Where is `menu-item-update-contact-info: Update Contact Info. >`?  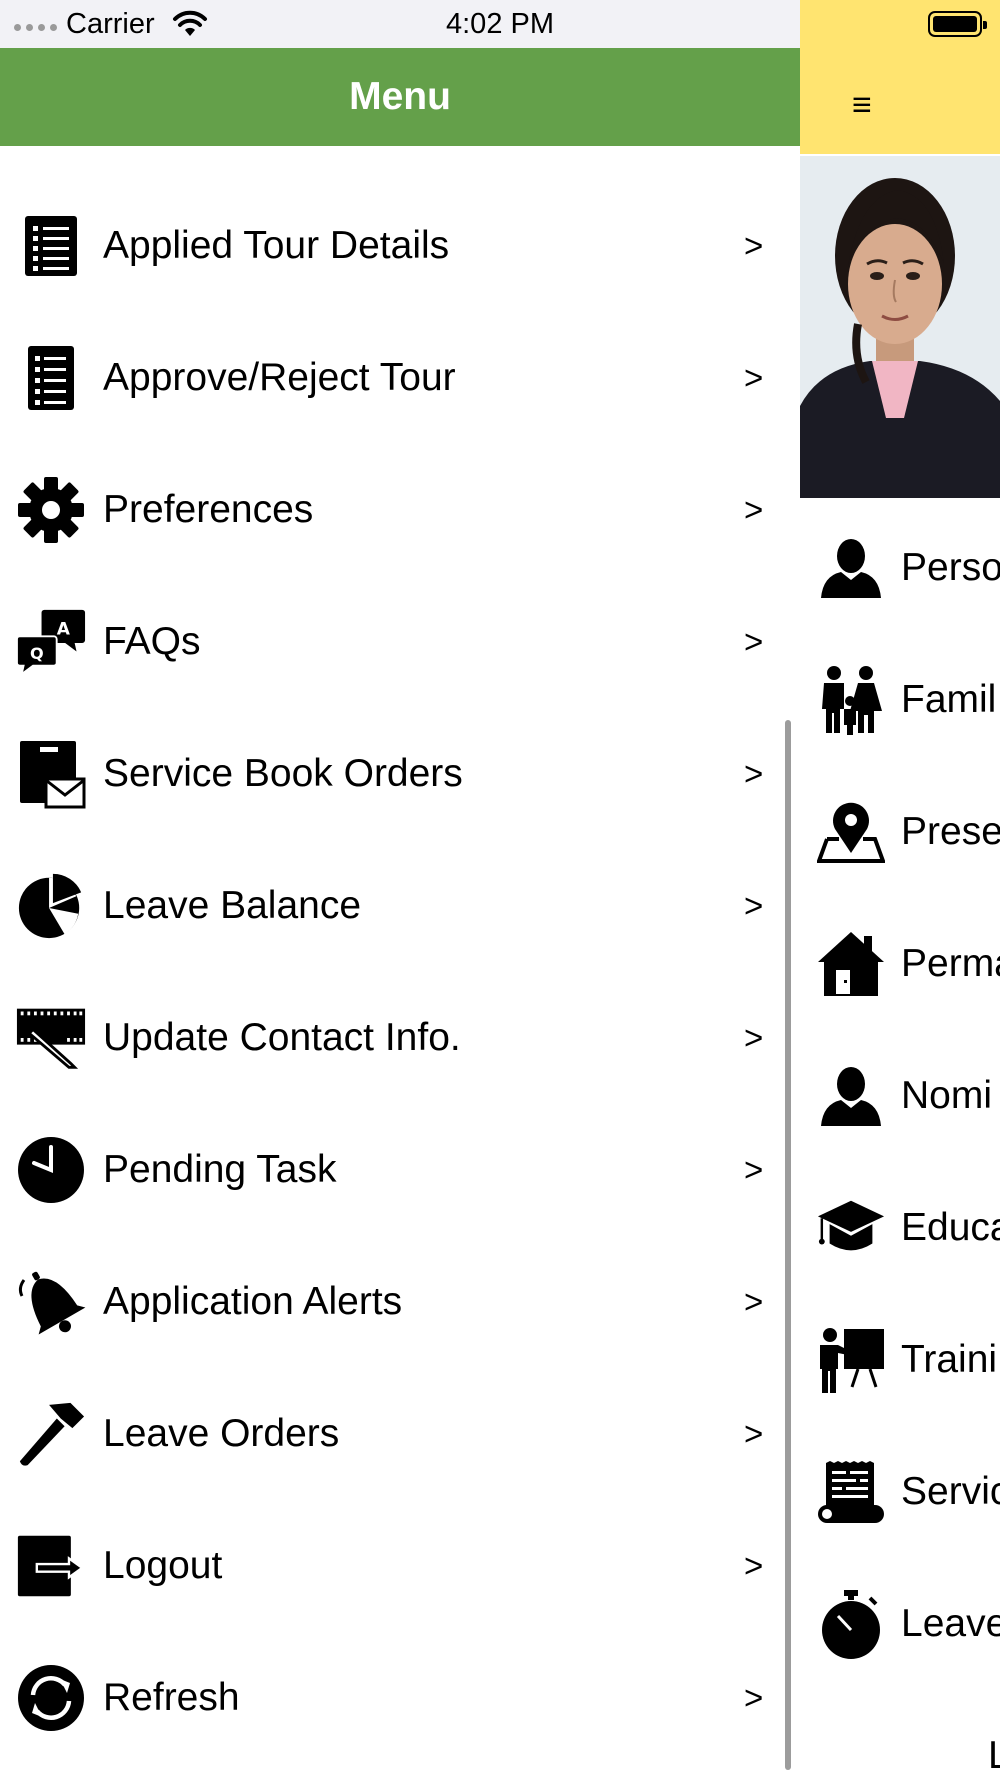 menu-item-update-contact-info: Update Contact Info. > is located at coordinates (395, 1038).